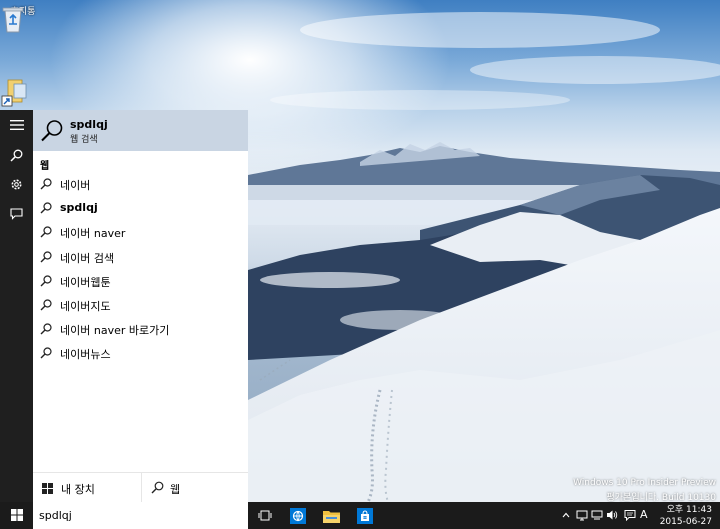  I want to click on desktop-icon-recycle-bin: 휴지통, so click(23, 18).